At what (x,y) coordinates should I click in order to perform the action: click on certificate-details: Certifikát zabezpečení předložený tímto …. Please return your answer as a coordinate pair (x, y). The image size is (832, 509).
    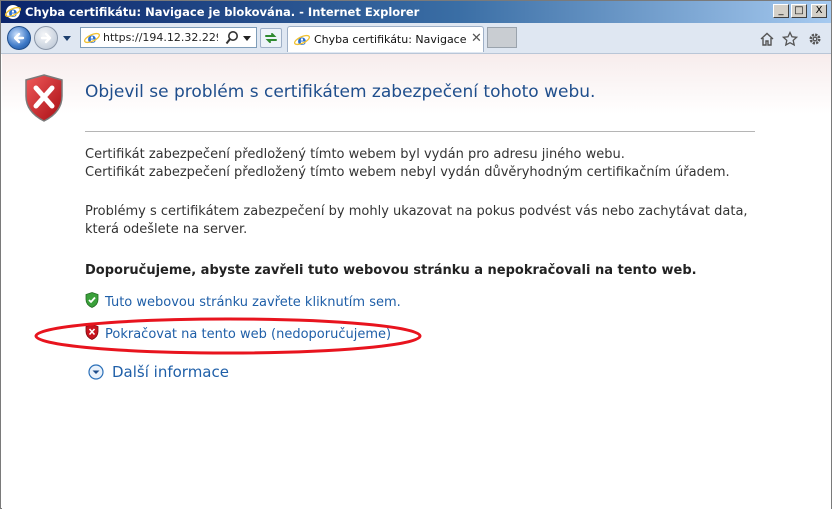
    Looking at the image, I should click on (407, 164).